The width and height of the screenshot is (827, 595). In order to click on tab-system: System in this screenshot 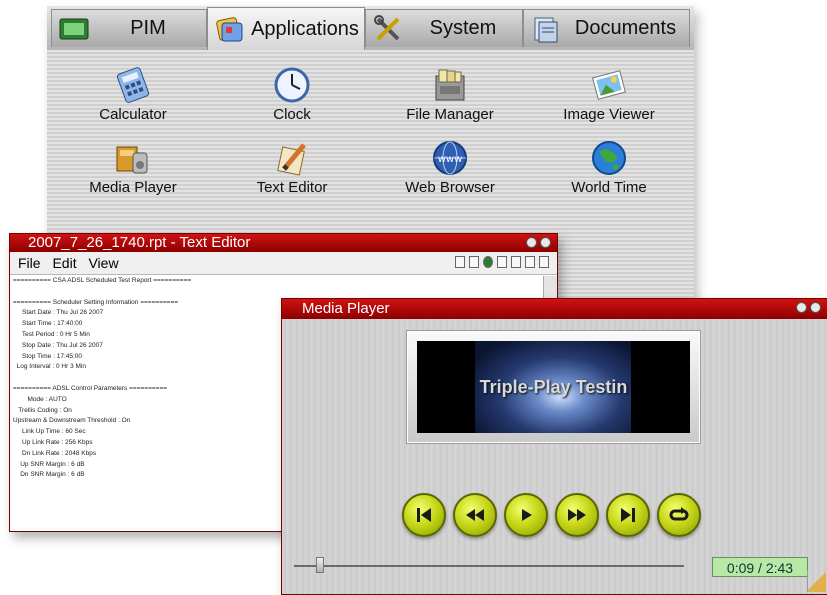, I will do `click(444, 28)`.